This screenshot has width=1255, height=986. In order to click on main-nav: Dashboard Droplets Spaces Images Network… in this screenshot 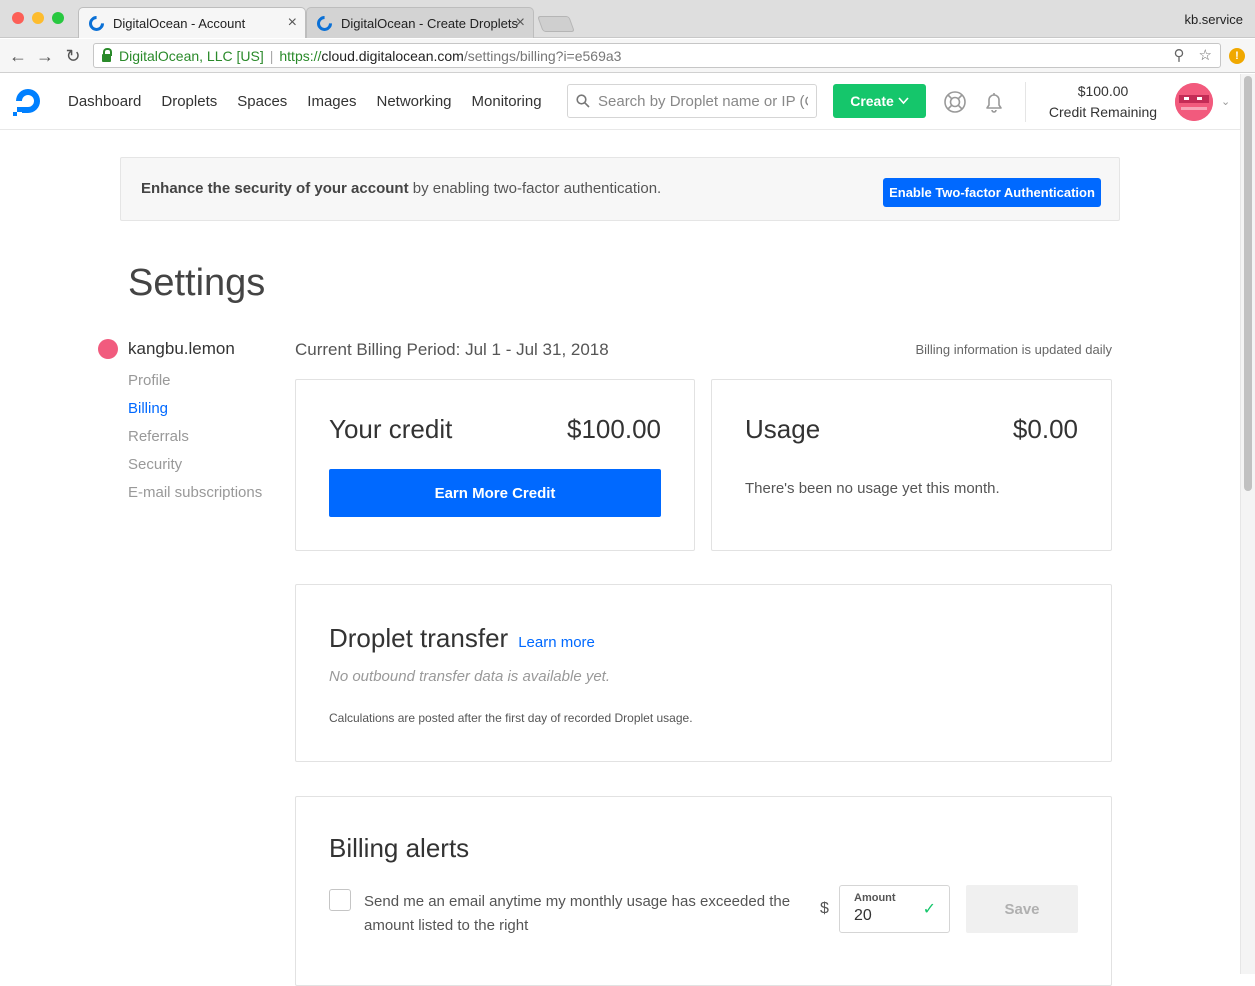, I will do `click(305, 101)`.